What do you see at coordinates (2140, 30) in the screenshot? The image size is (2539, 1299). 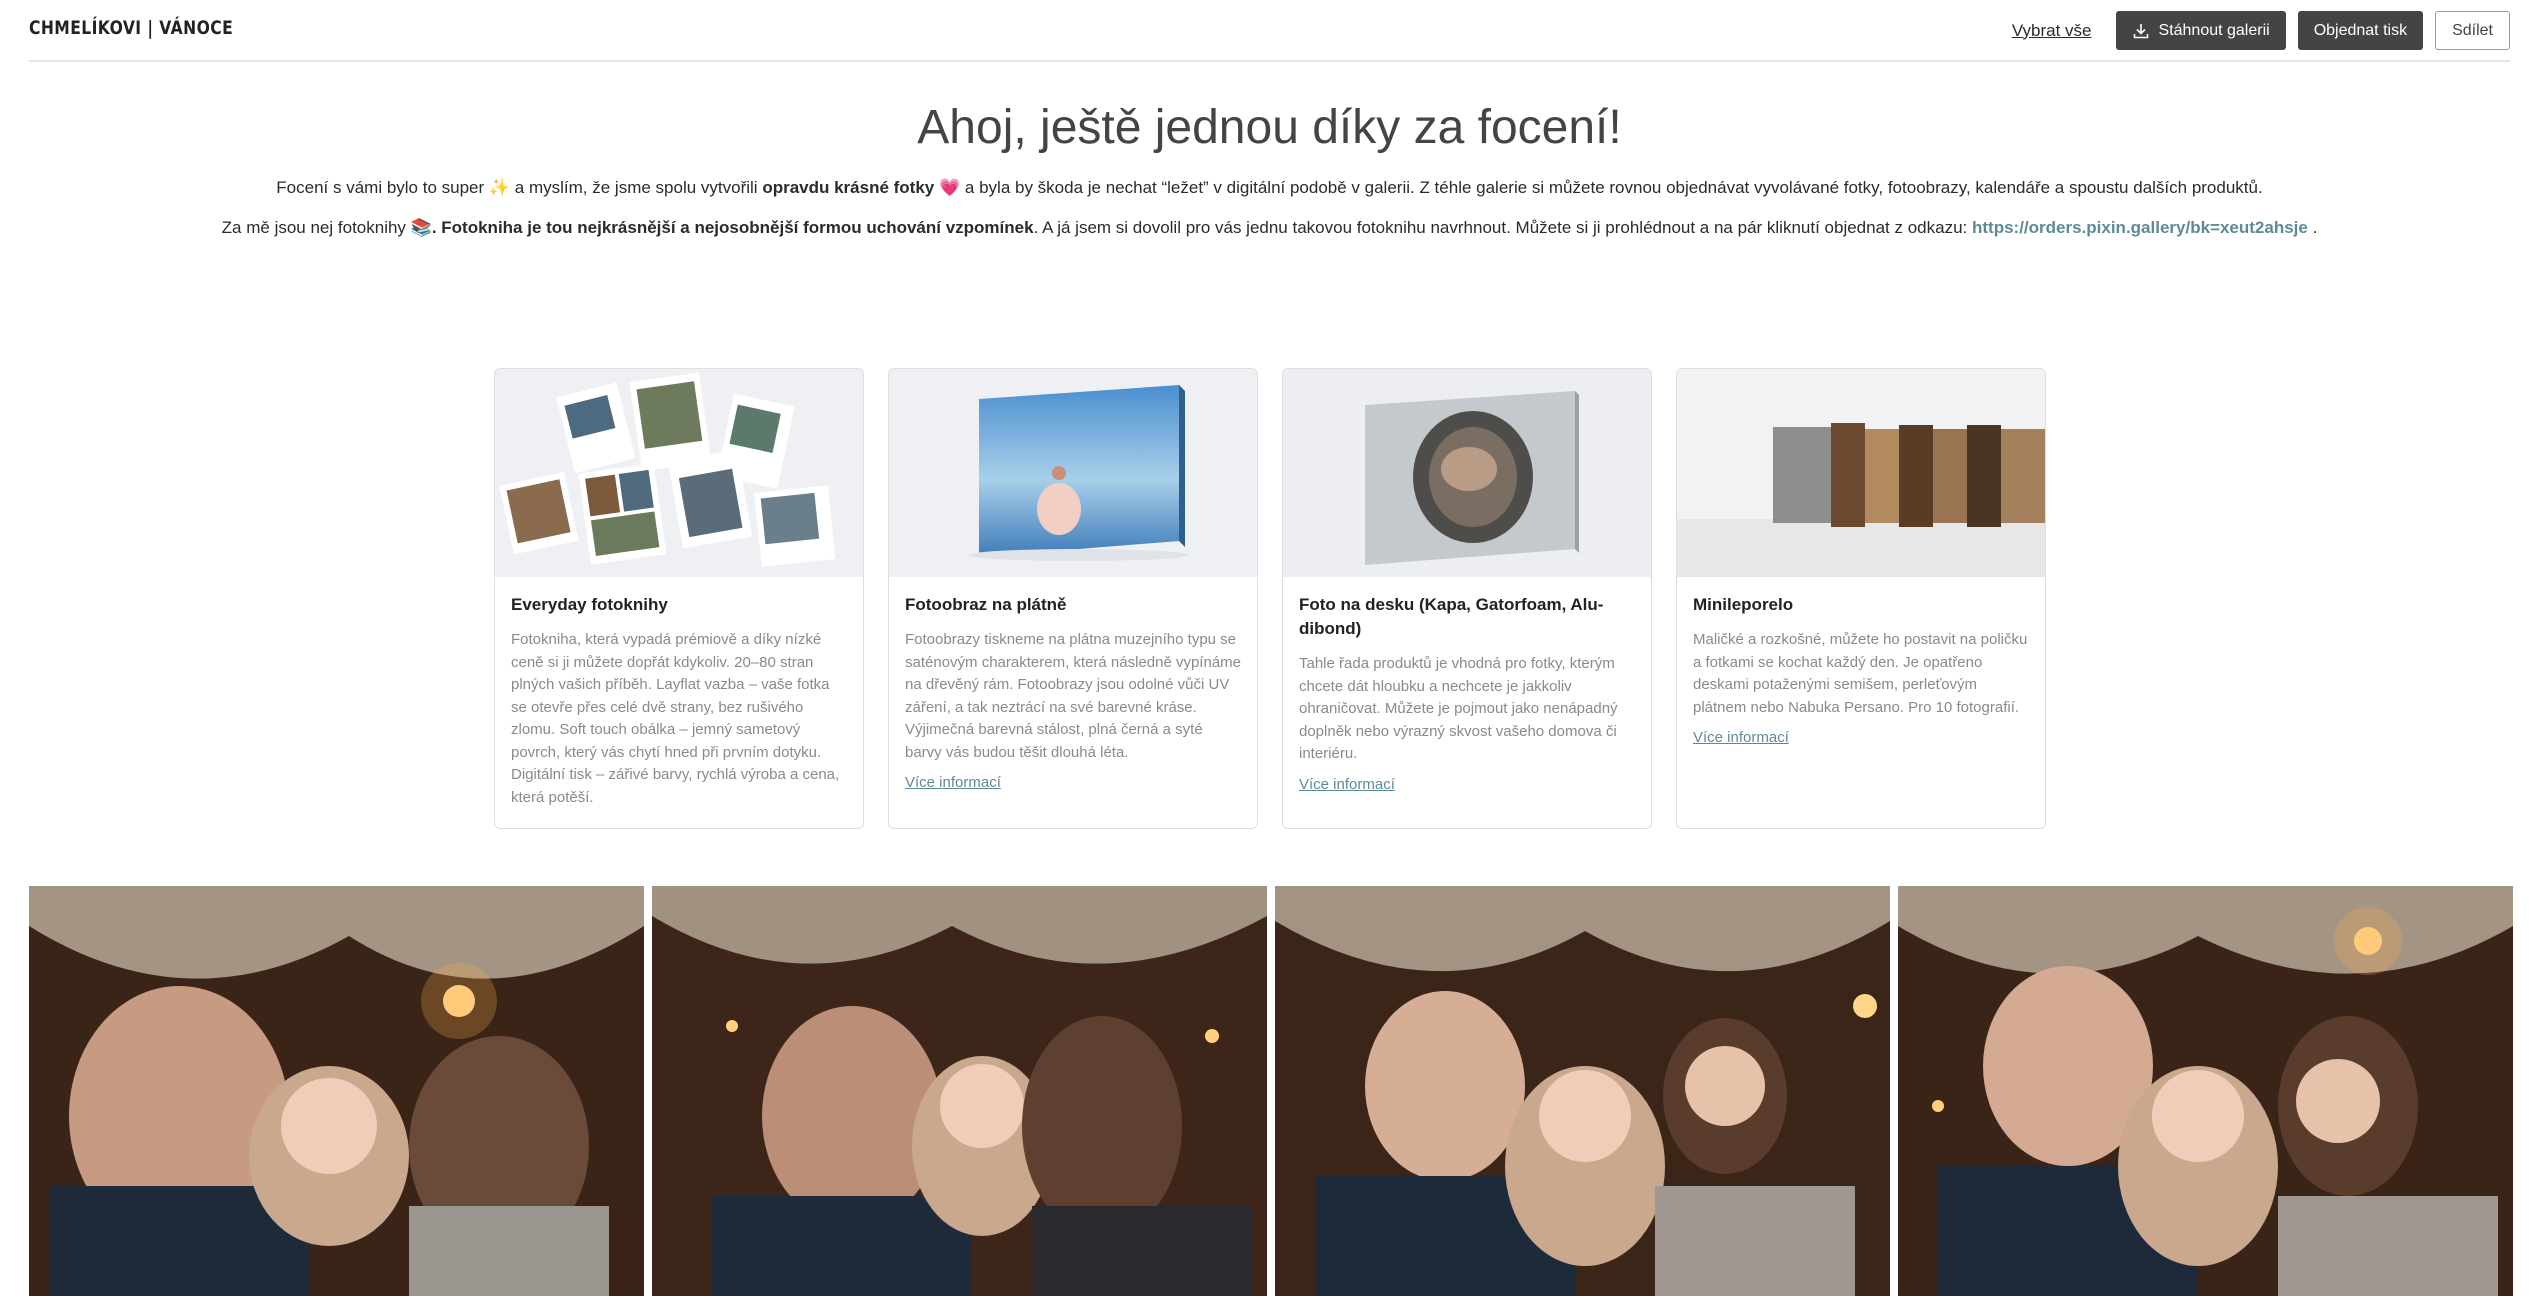 I see `download-icon` at bounding box center [2140, 30].